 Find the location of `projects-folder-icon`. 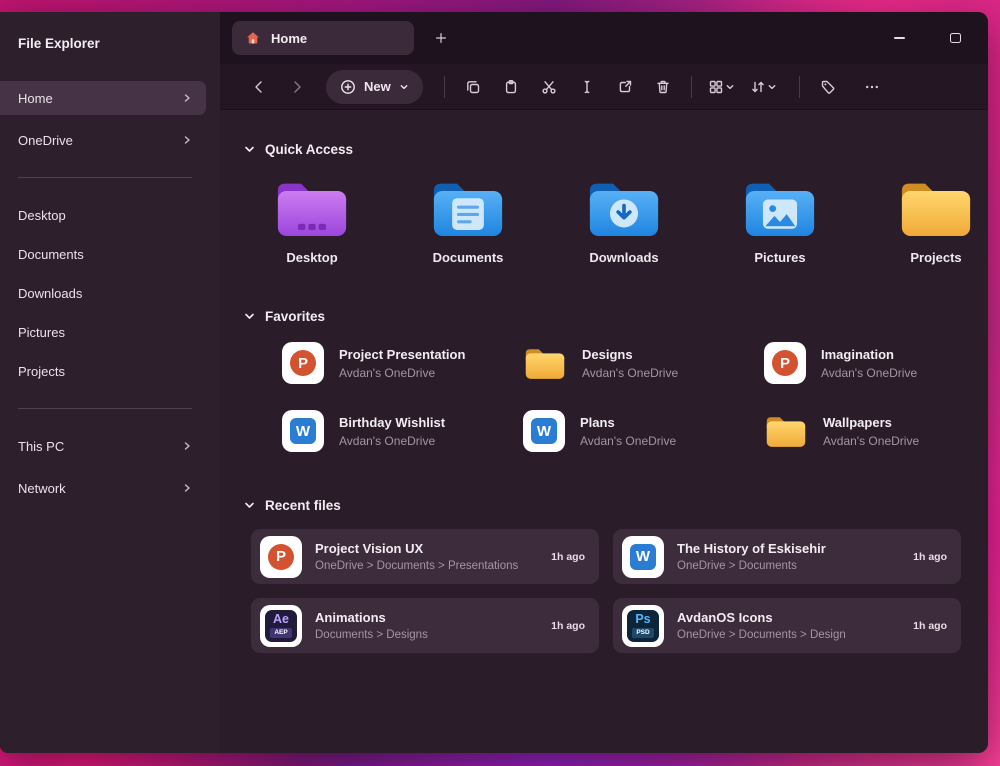

projects-folder-icon is located at coordinates (936, 208).